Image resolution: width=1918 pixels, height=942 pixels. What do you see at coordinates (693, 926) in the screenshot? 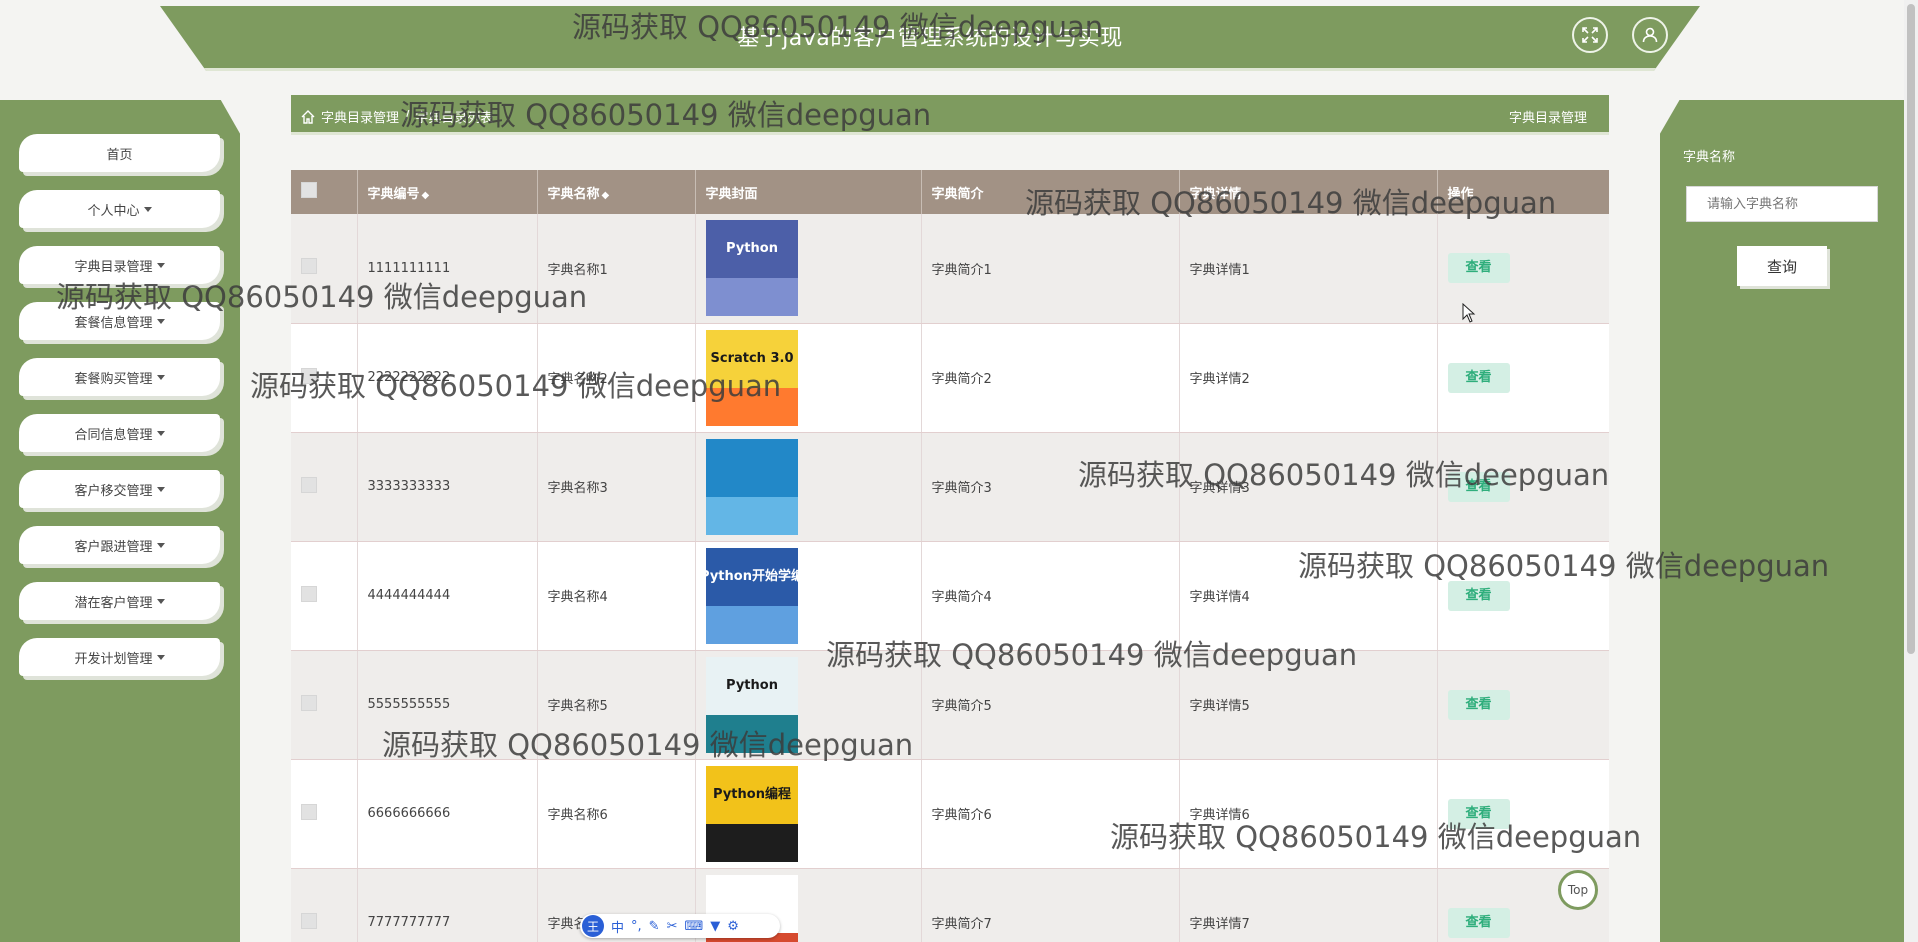
I see `keyboard-icon: ⌨` at bounding box center [693, 926].